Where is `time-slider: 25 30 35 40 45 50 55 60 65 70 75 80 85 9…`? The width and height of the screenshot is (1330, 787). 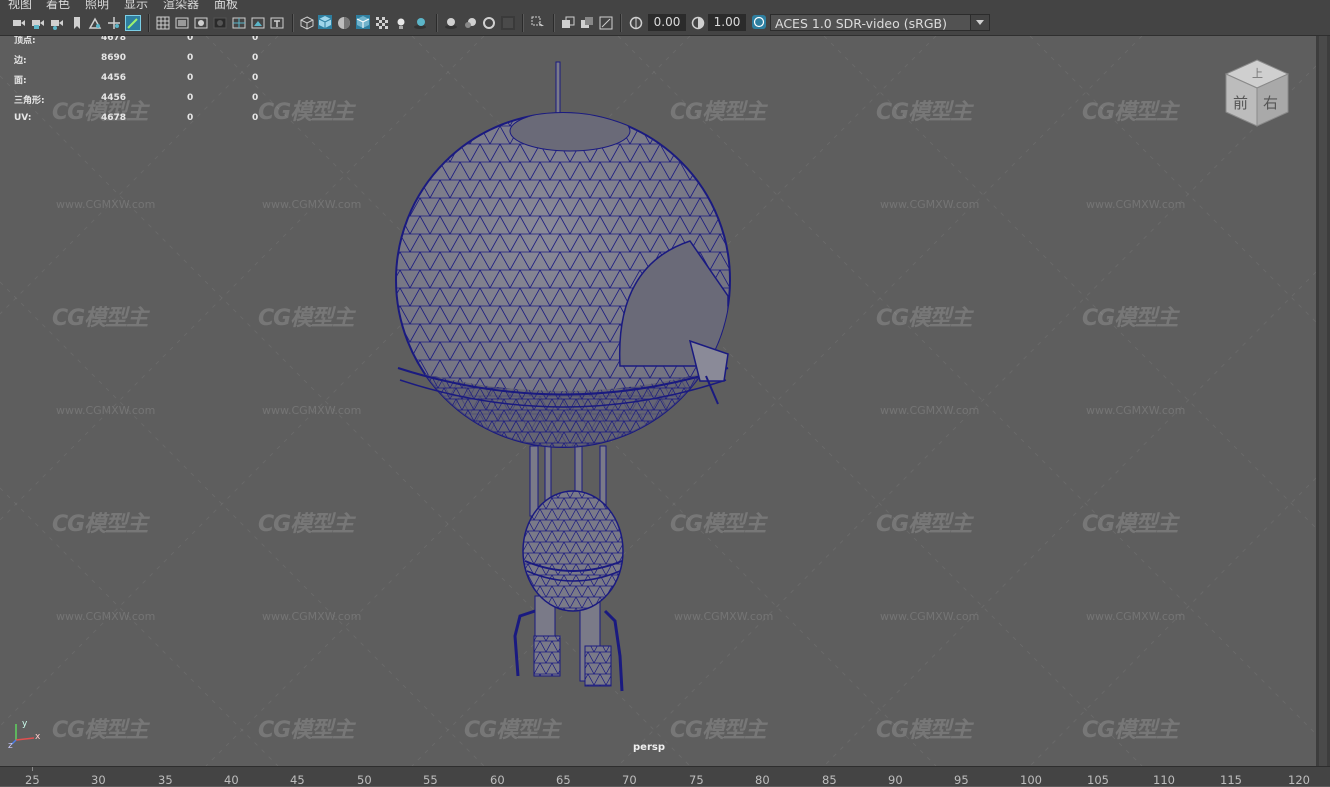 time-slider: 25 30 35 40 45 50 55 60 65 70 75 80 85 9… is located at coordinates (665, 776).